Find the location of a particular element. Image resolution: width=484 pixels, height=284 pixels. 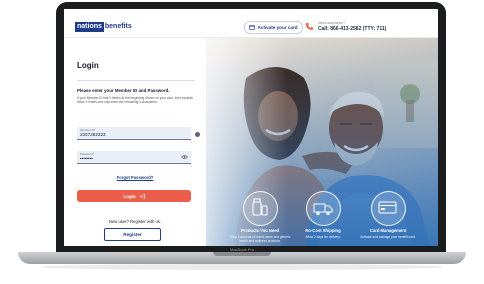

register-button-label: Register is located at coordinates (132, 234).